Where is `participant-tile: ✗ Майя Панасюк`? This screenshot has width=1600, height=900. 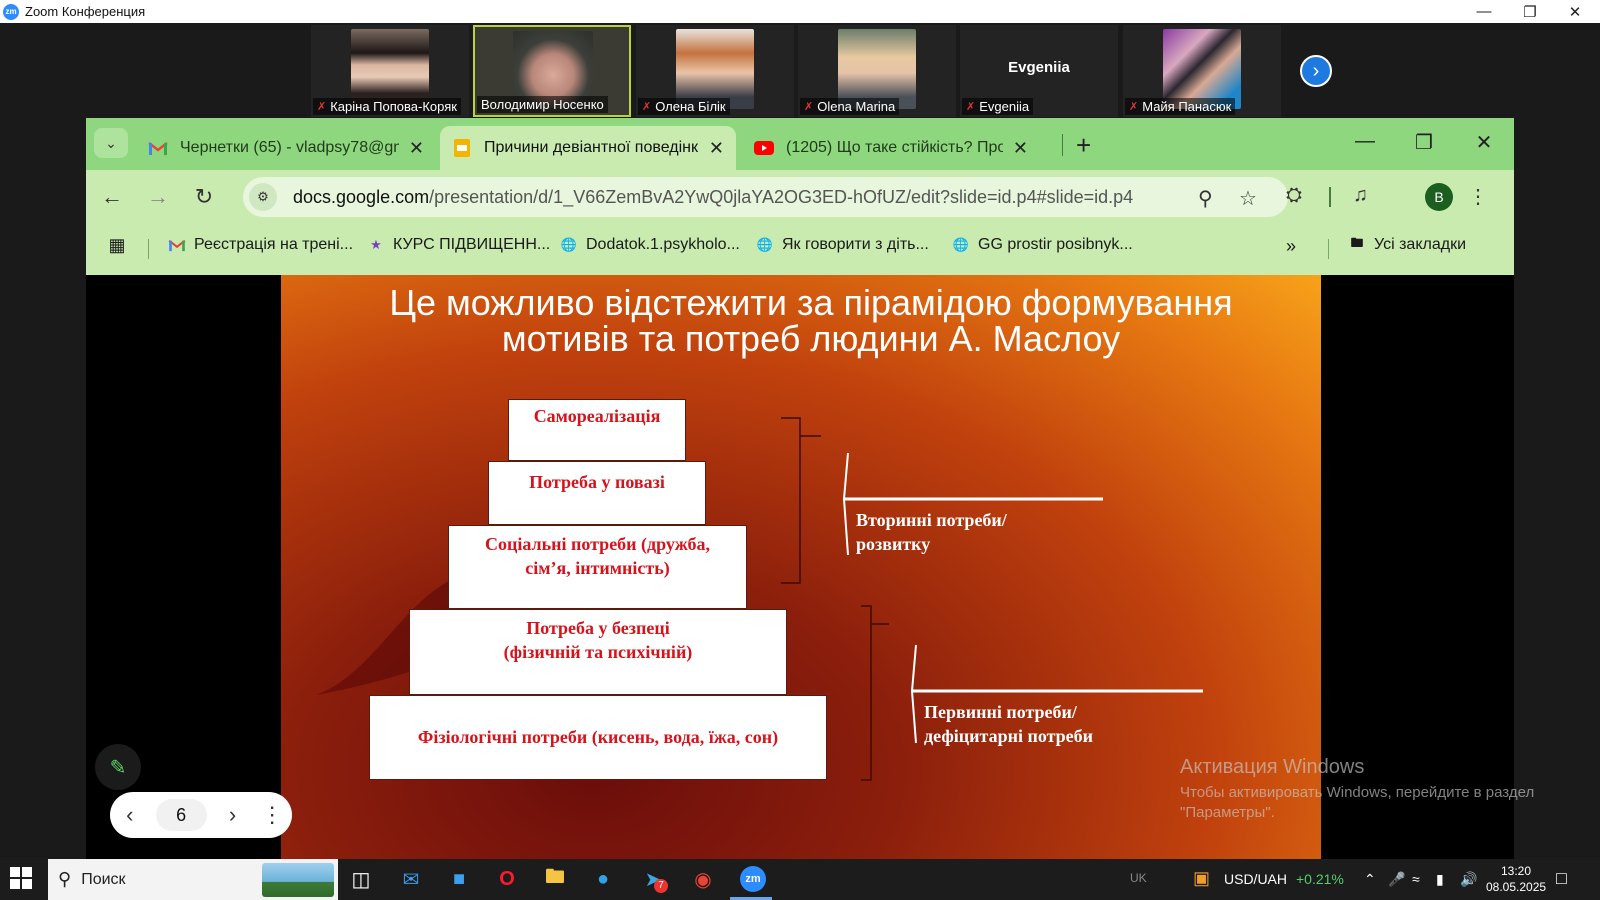 participant-tile: ✗ Майя Панасюк is located at coordinates (1202, 71).